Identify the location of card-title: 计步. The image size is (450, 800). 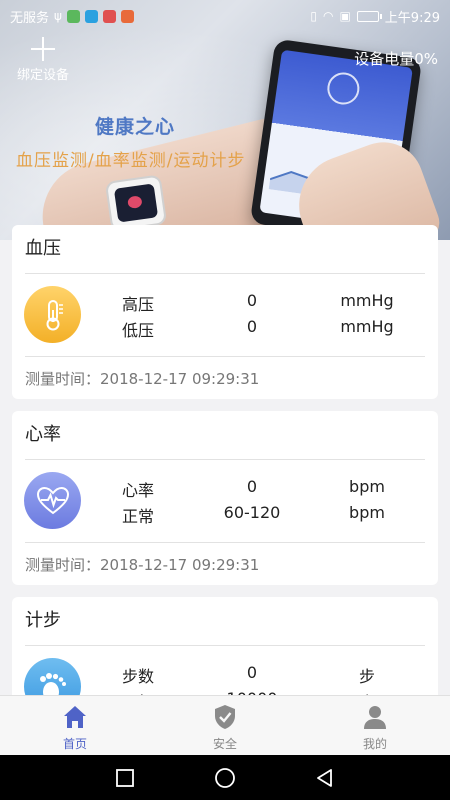
(43, 620).